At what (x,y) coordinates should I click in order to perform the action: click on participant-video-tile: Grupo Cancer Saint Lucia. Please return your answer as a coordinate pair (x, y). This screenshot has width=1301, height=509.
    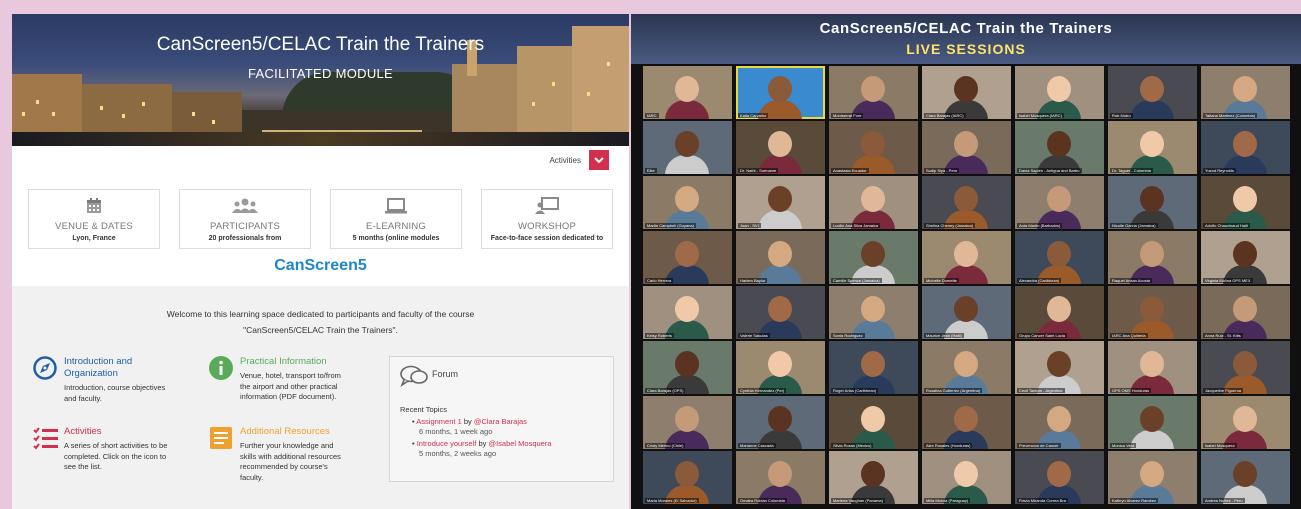
    Looking at the image, I should click on (1059, 312).